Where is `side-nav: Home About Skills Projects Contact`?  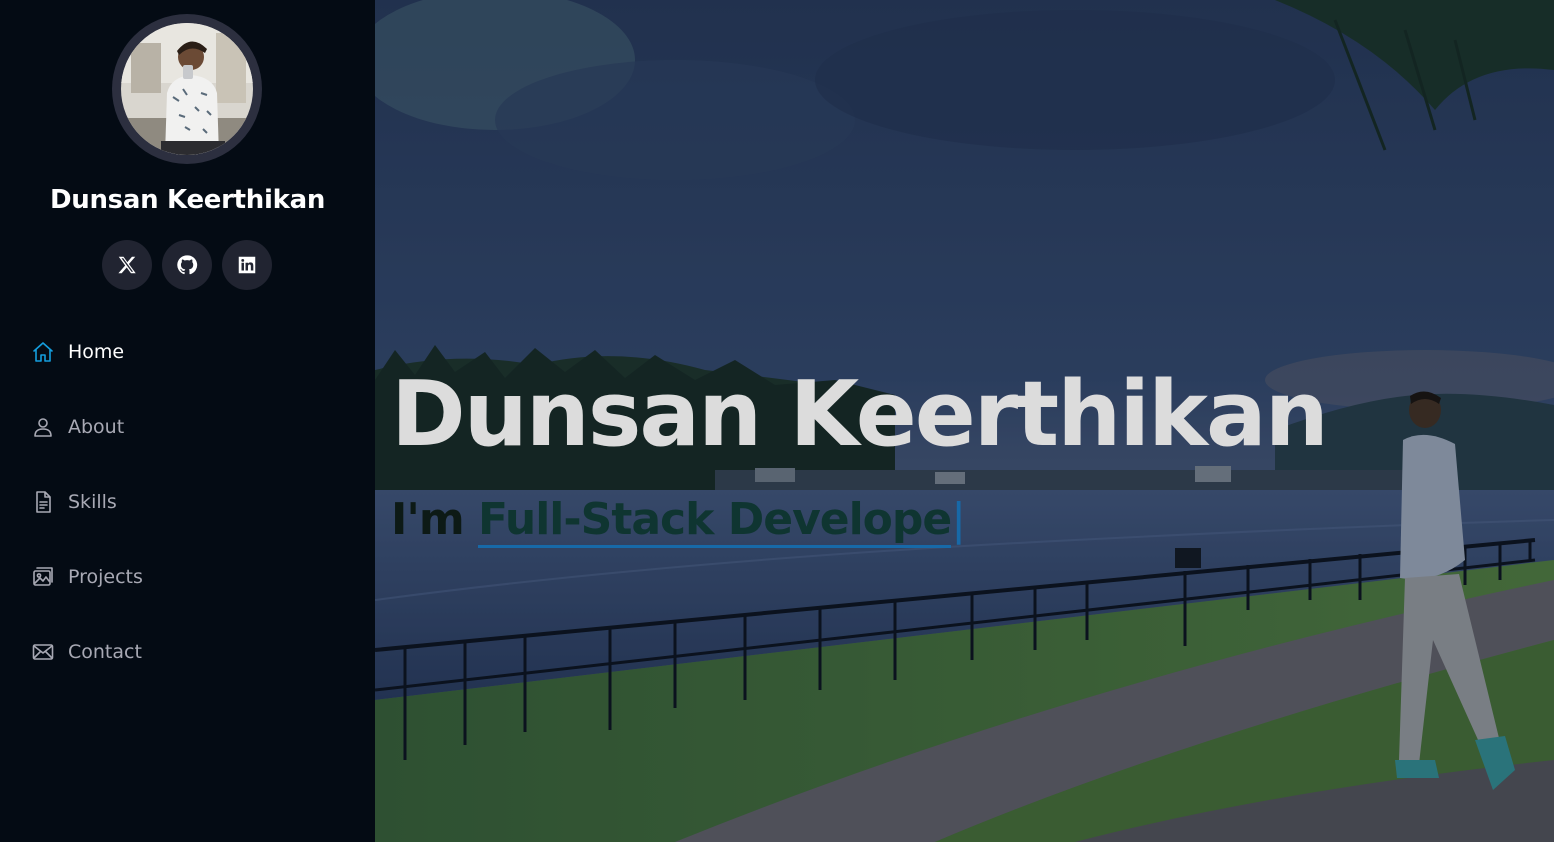 side-nav: Home About Skills Projects Contact is located at coordinates (187, 501).